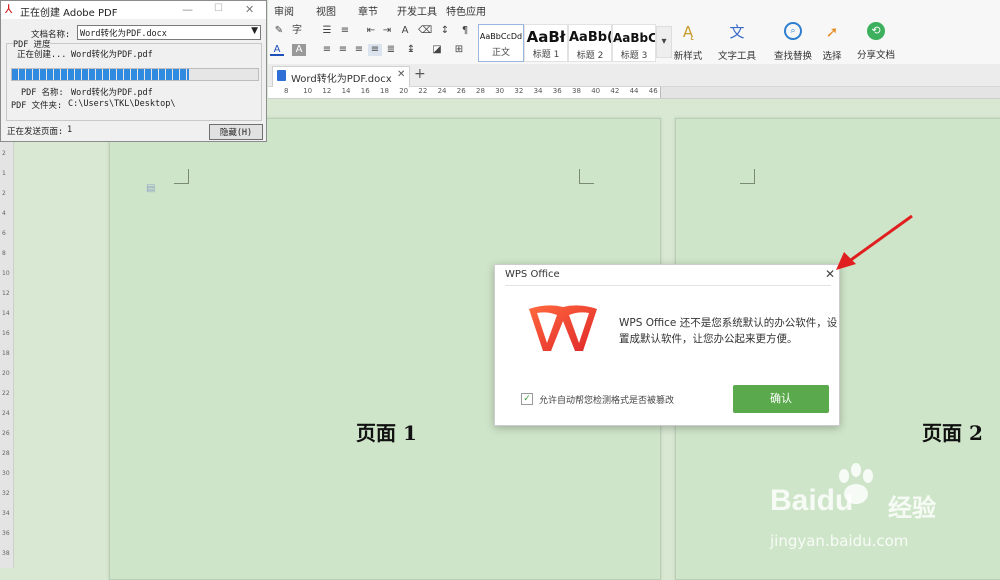  I want to click on increase-indent-icon: ⇥, so click(387, 31).